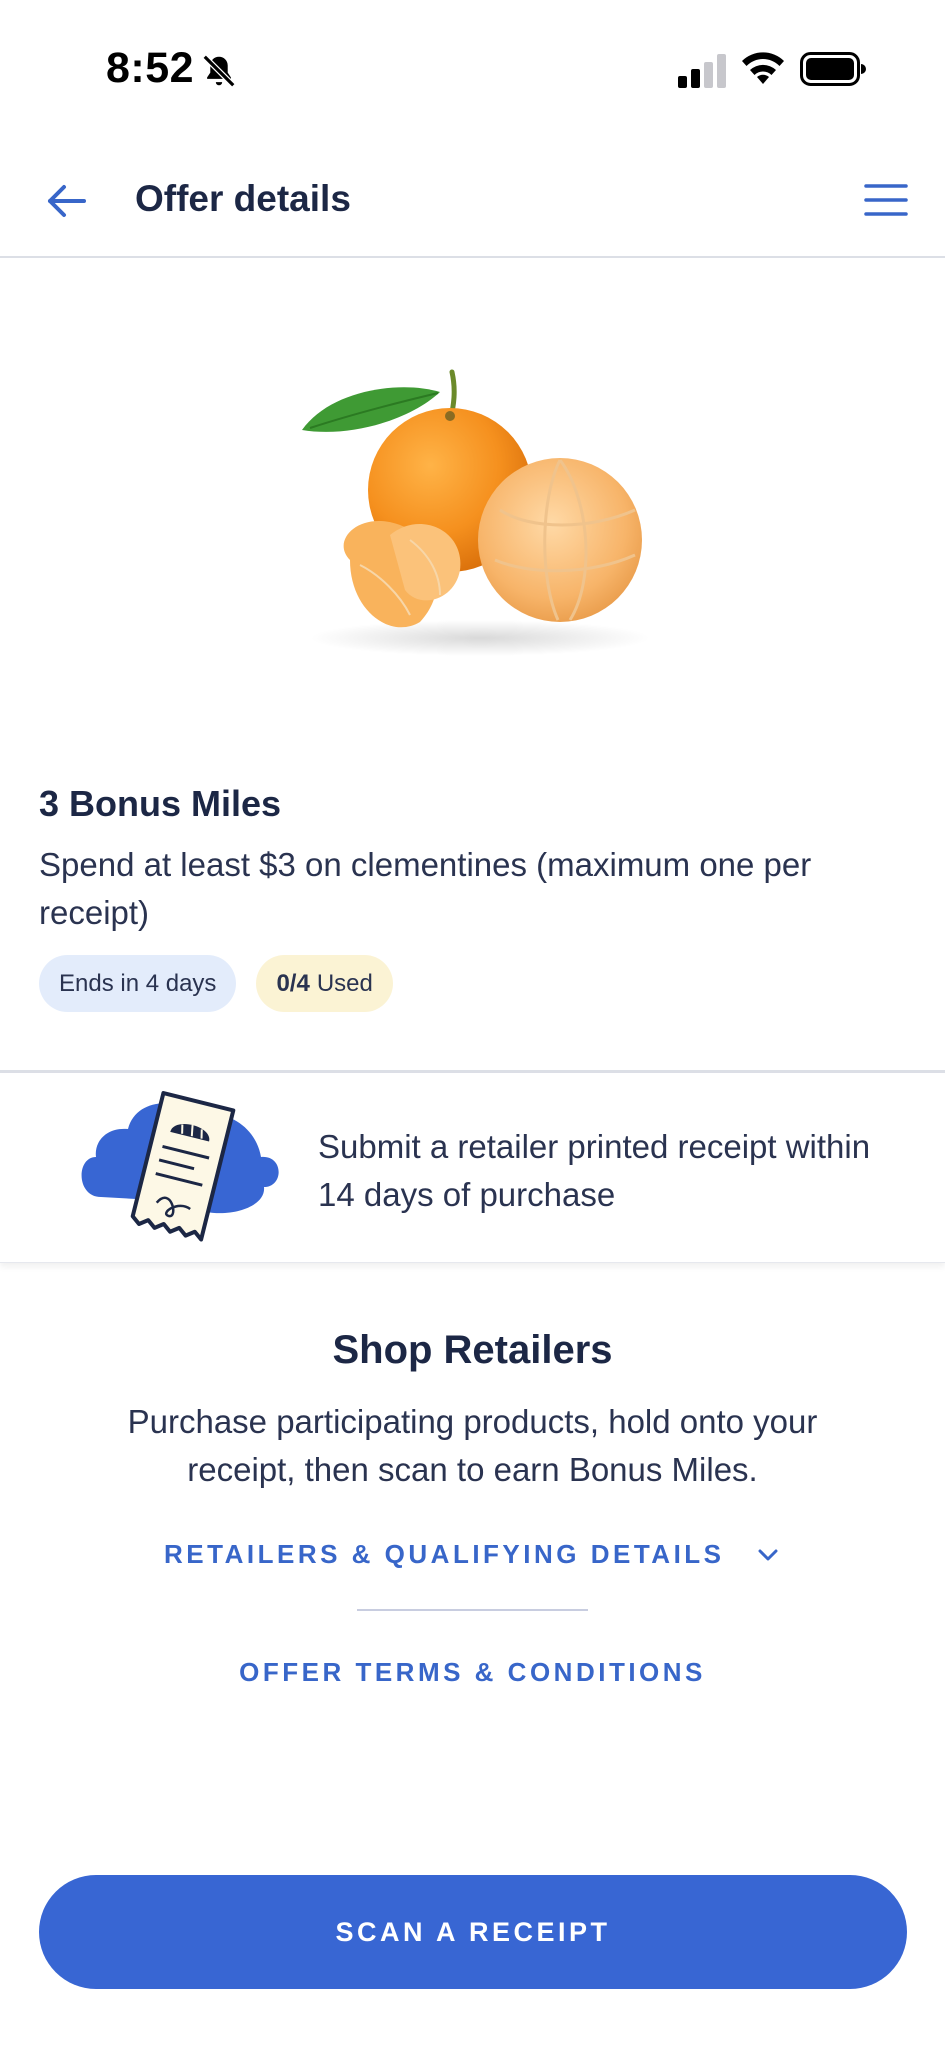 The width and height of the screenshot is (945, 2048). What do you see at coordinates (67, 201) in the screenshot?
I see `back-arrow-icon` at bounding box center [67, 201].